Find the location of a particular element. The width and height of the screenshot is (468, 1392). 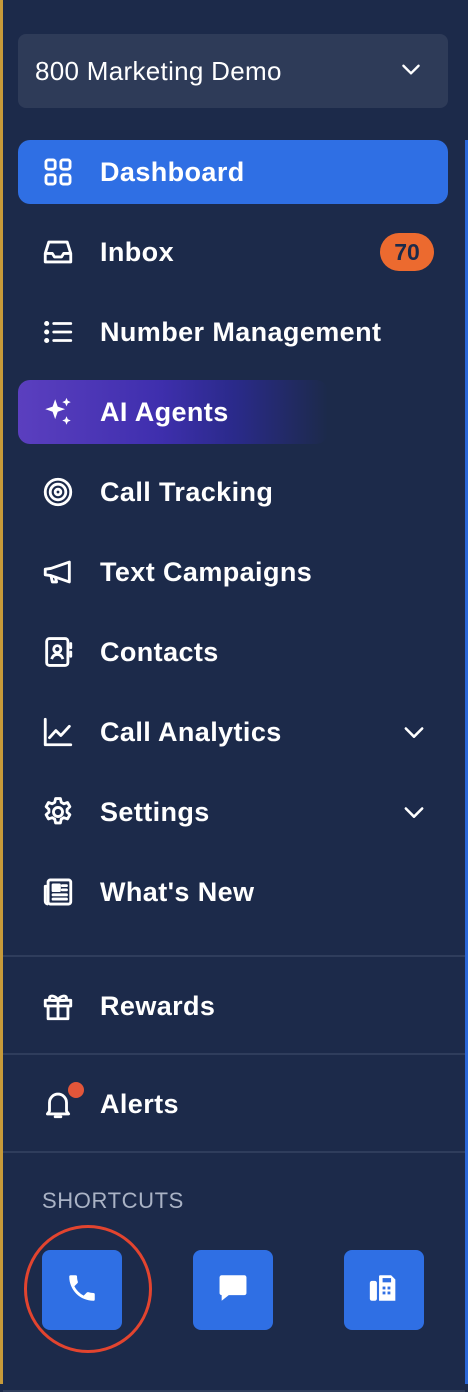

sidebar-item-settings: Settings is located at coordinates (233, 812).